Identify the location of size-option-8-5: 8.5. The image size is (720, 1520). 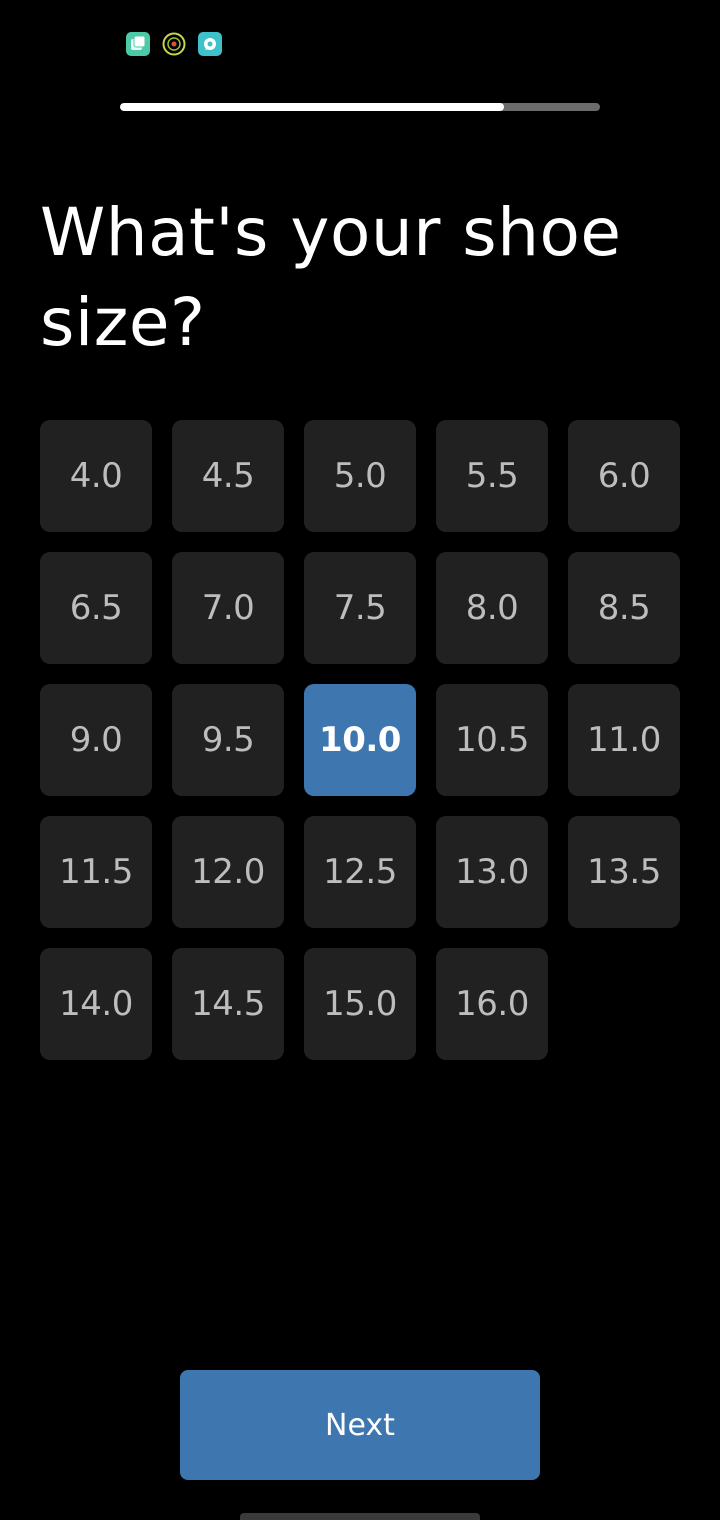
(624, 608).